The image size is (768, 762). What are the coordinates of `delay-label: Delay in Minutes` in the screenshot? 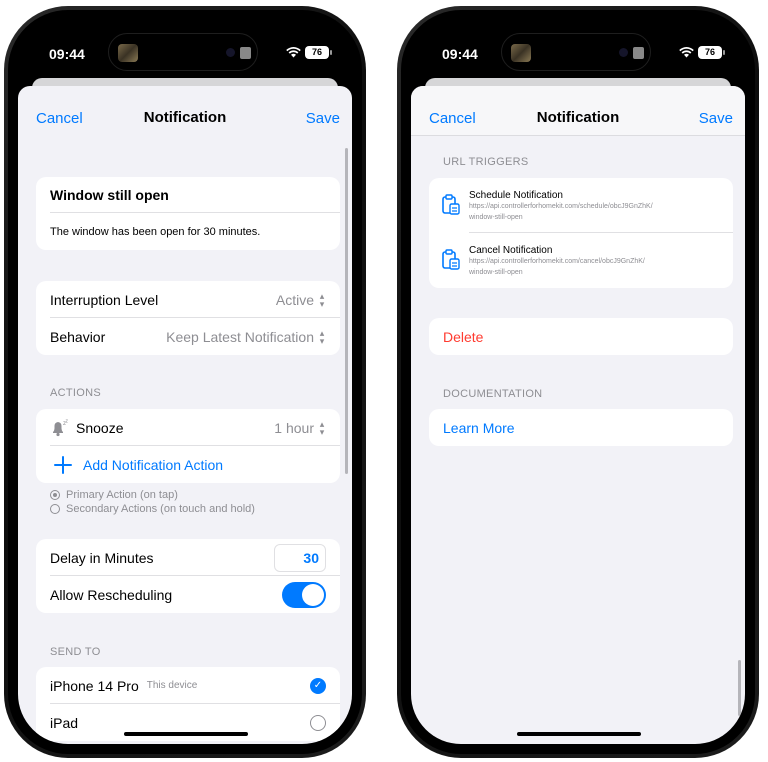 It's located at (102, 557).